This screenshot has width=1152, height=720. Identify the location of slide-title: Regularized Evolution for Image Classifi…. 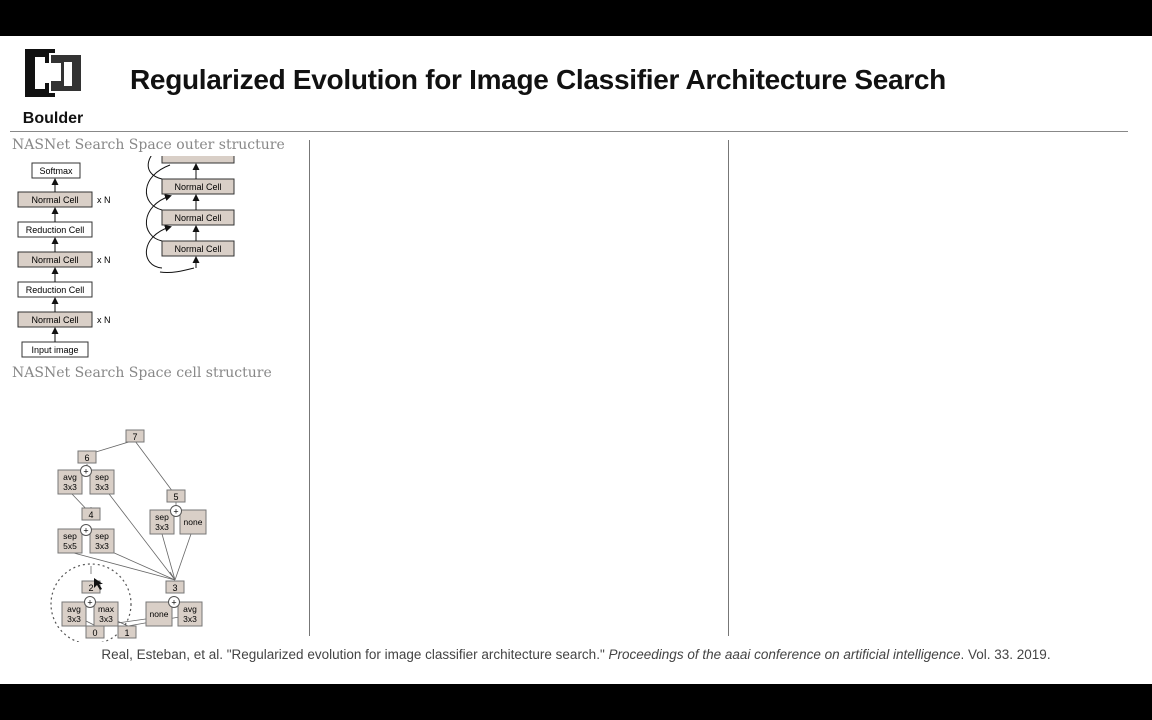
(538, 79).